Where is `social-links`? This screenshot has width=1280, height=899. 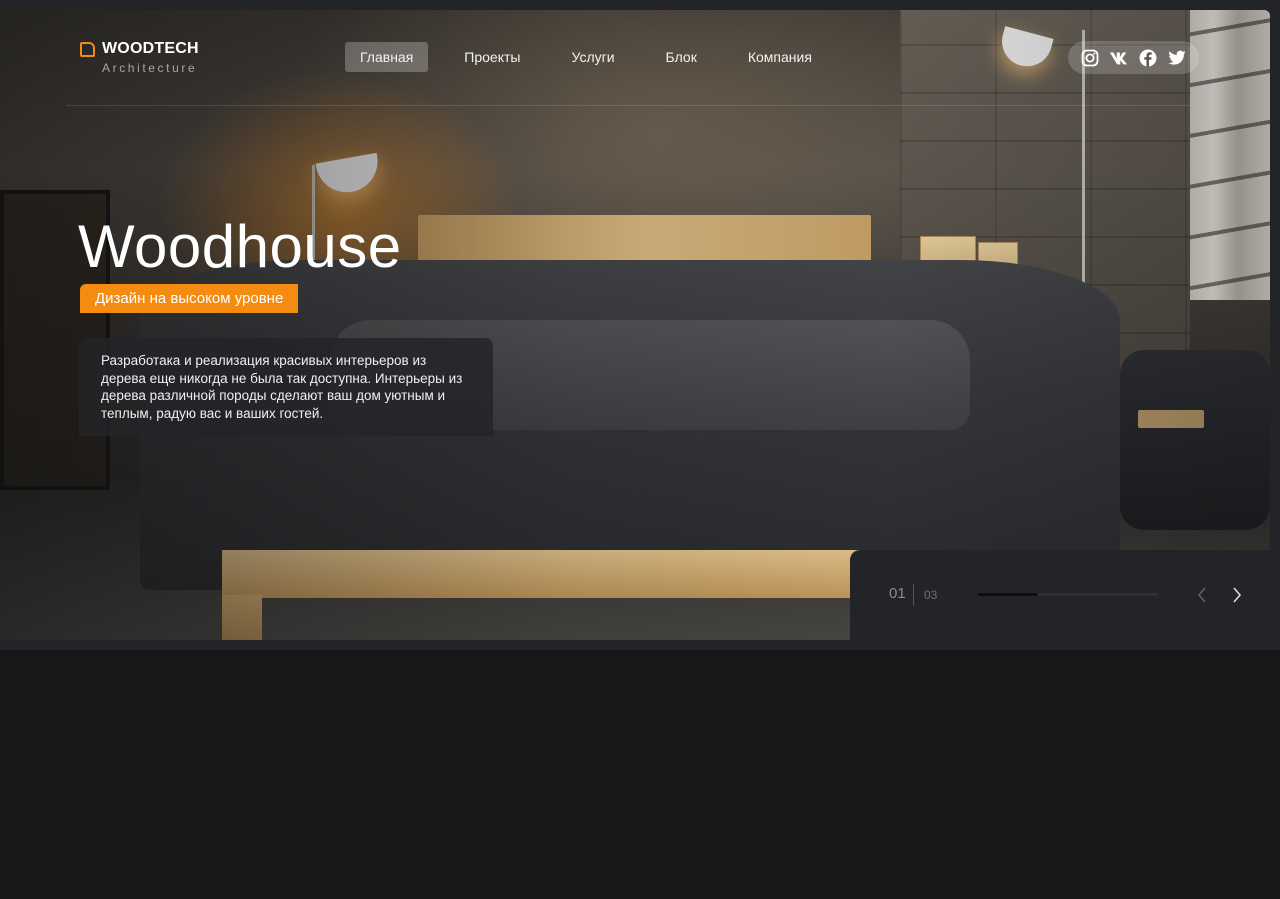
social-links is located at coordinates (1133, 57).